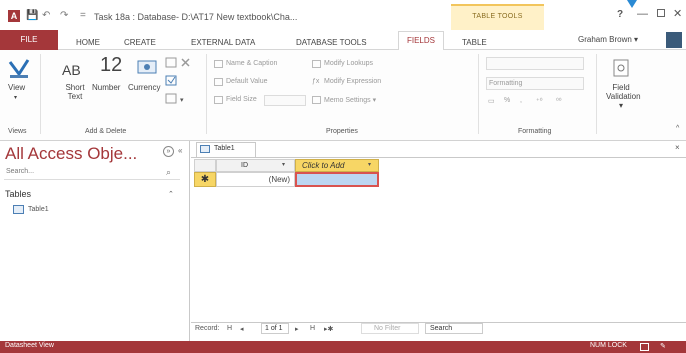  What do you see at coordinates (140, 42) in the screenshot?
I see `tab-create: CREATE` at bounding box center [140, 42].